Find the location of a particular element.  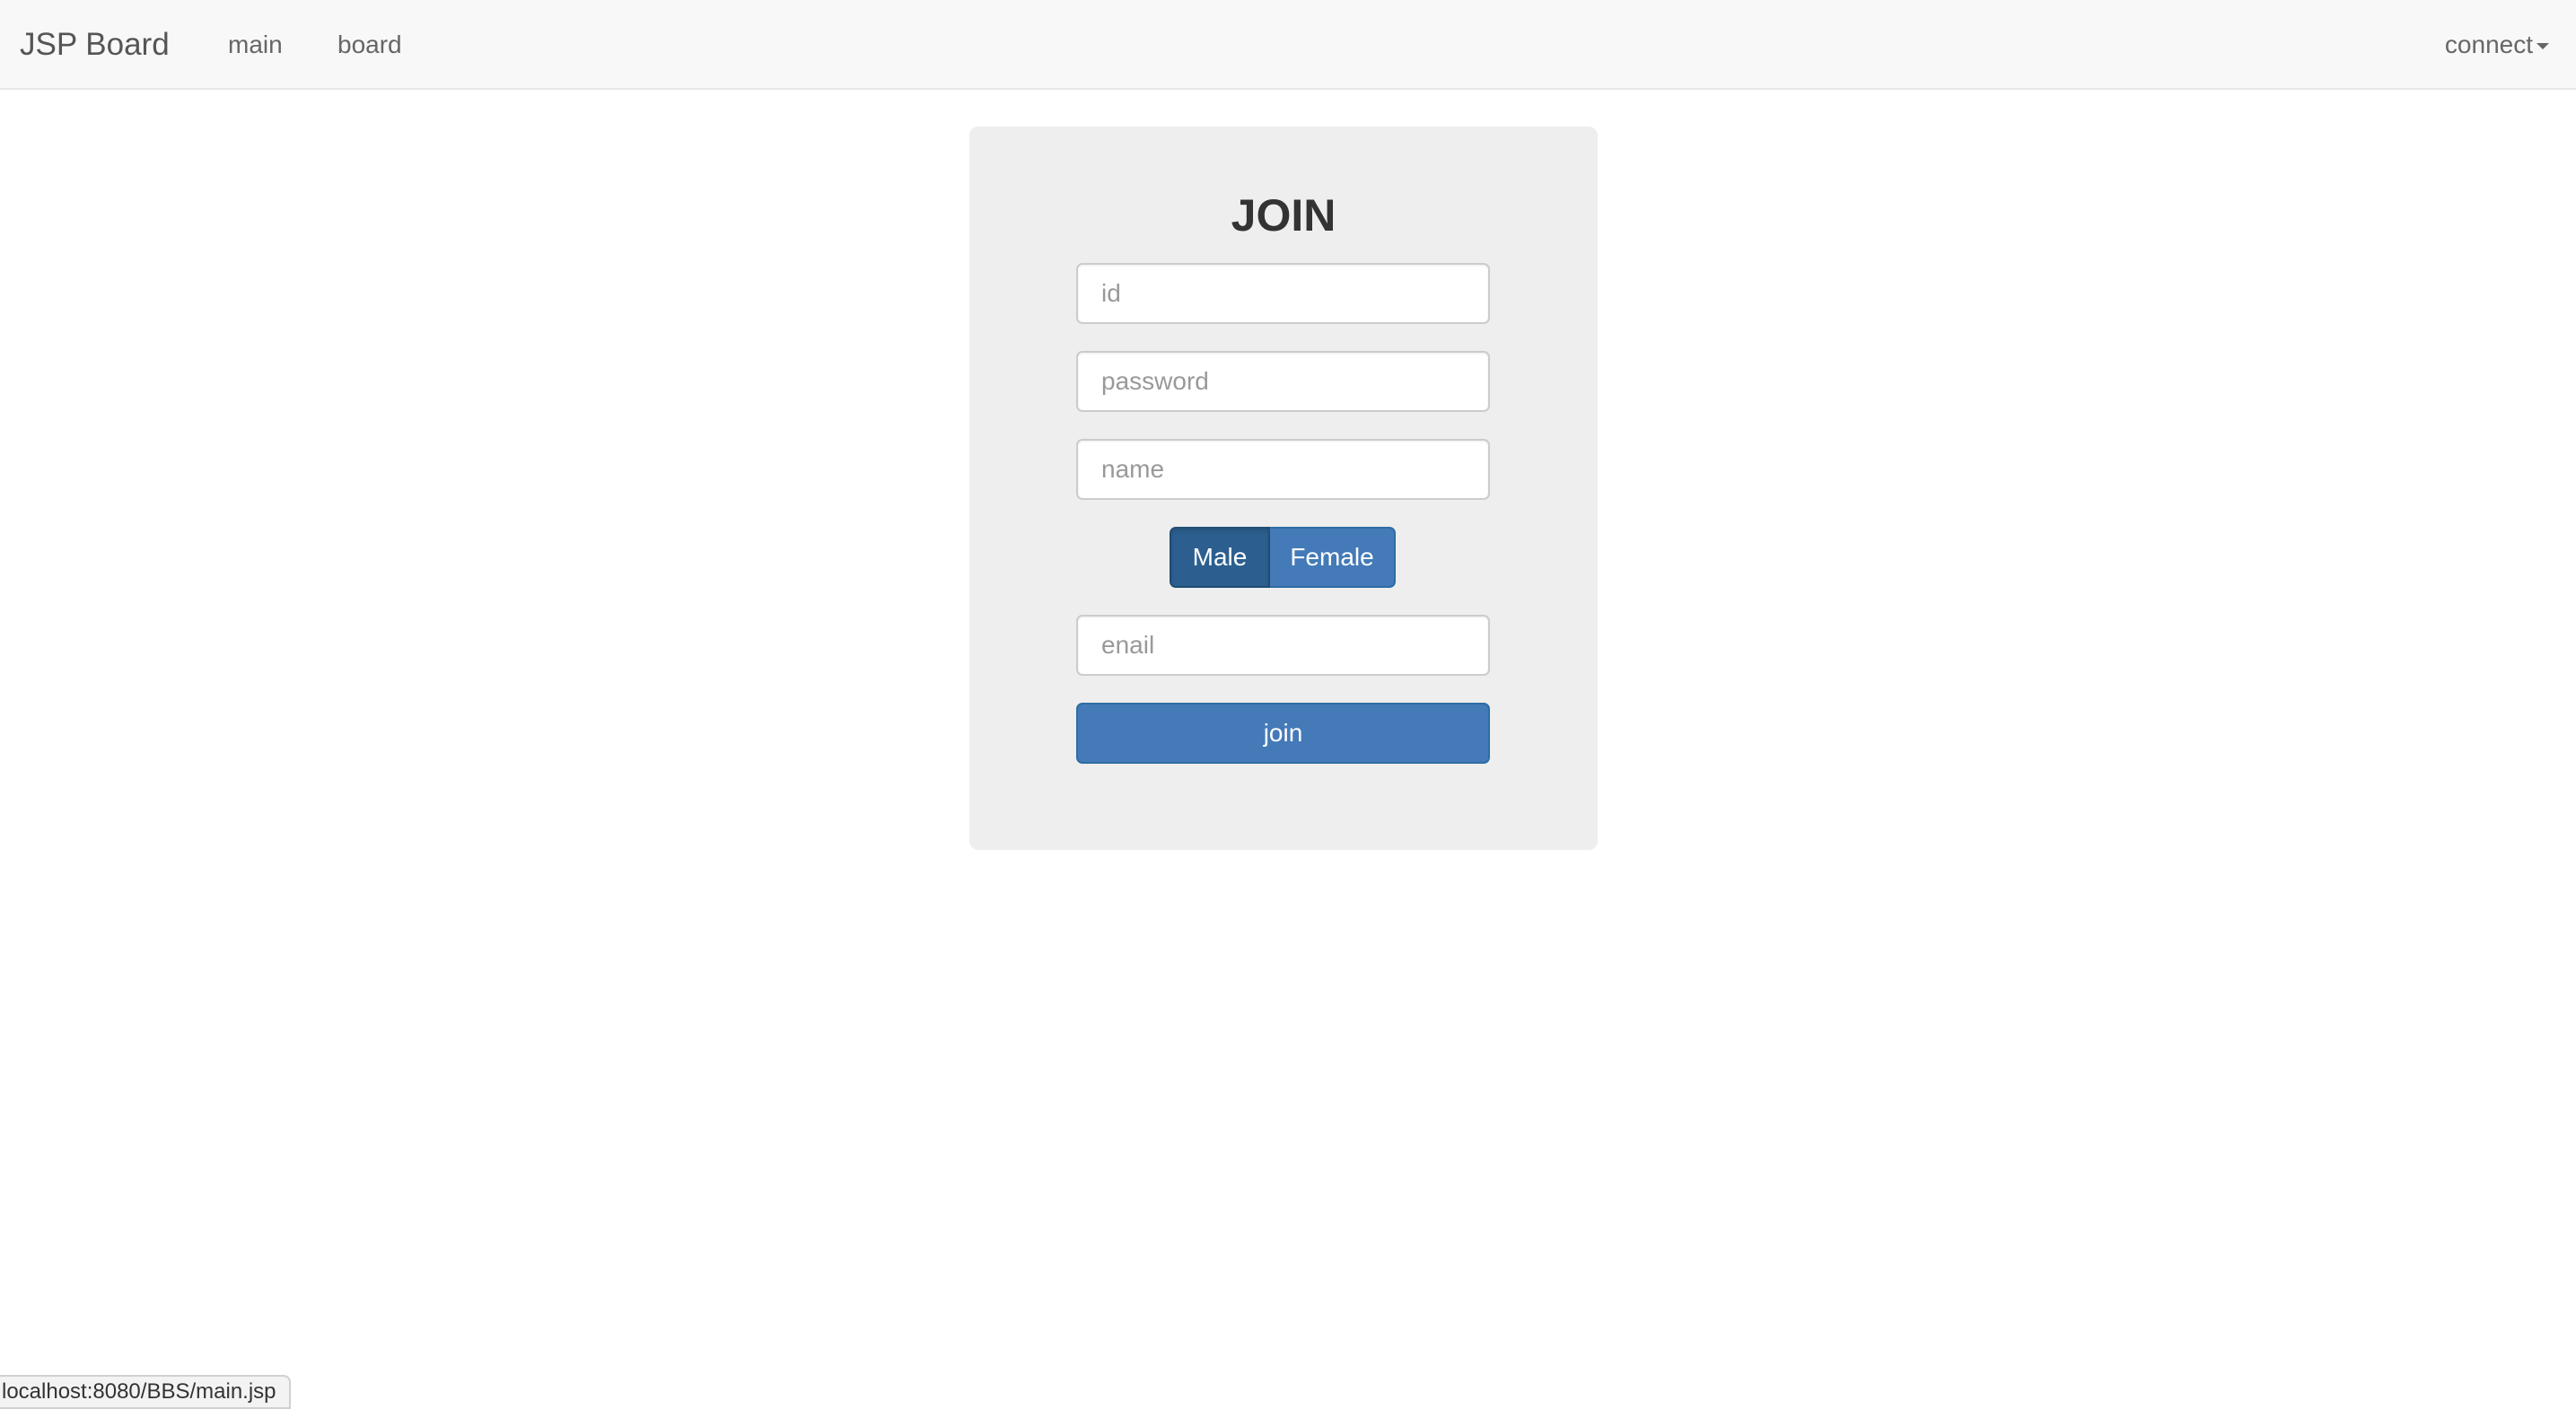

gender-toggle-group: Male Female is located at coordinates (1283, 557).